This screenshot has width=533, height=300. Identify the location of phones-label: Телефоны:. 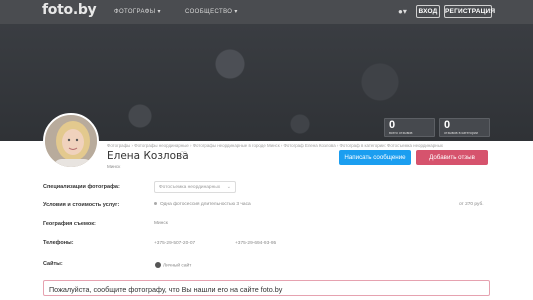
(58, 243).